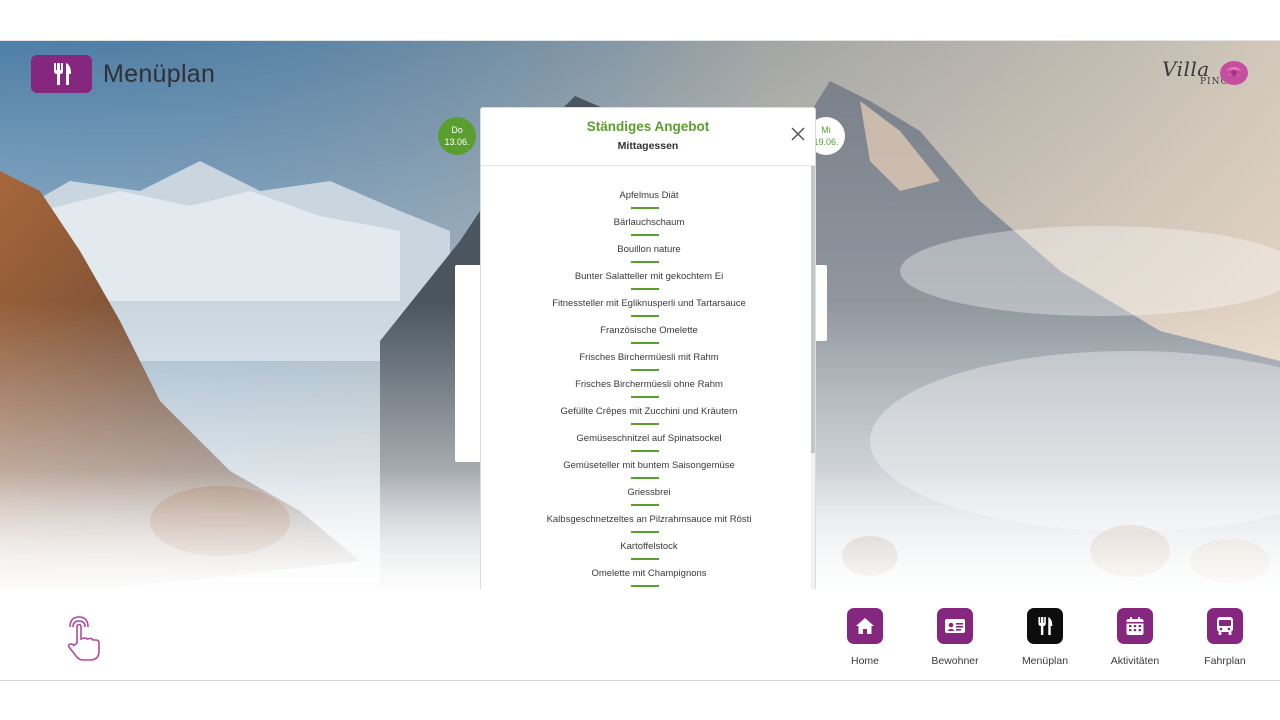 This screenshot has width=1280, height=720. What do you see at coordinates (648, 500) in the screenshot?
I see `menu-item: Griessbrei` at bounding box center [648, 500].